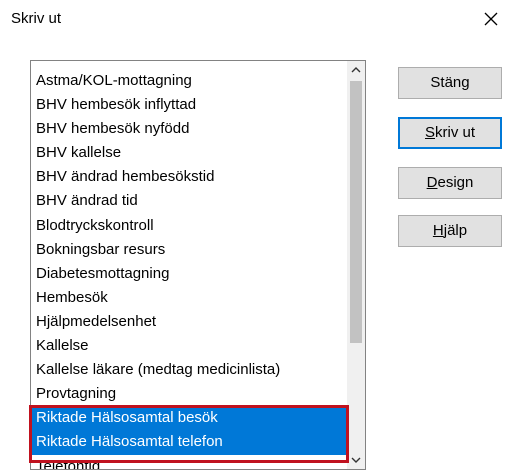 The width and height of the screenshot is (515, 472). What do you see at coordinates (455, 132) in the screenshot?
I see `print-button-label: kriv ut` at bounding box center [455, 132].